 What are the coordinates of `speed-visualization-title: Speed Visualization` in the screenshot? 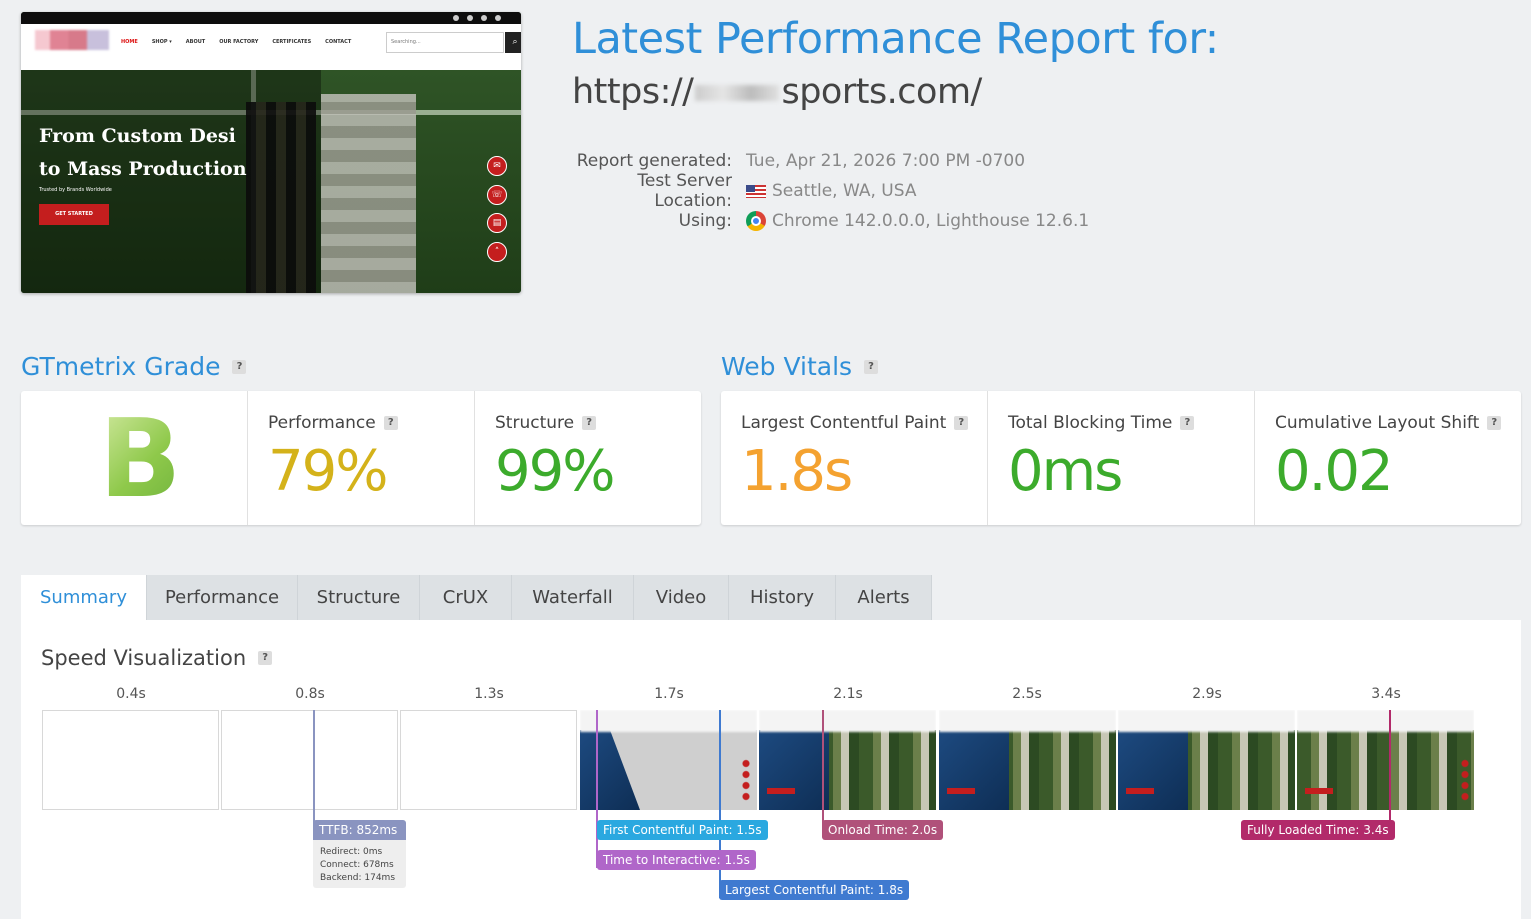 It's located at (144, 658).